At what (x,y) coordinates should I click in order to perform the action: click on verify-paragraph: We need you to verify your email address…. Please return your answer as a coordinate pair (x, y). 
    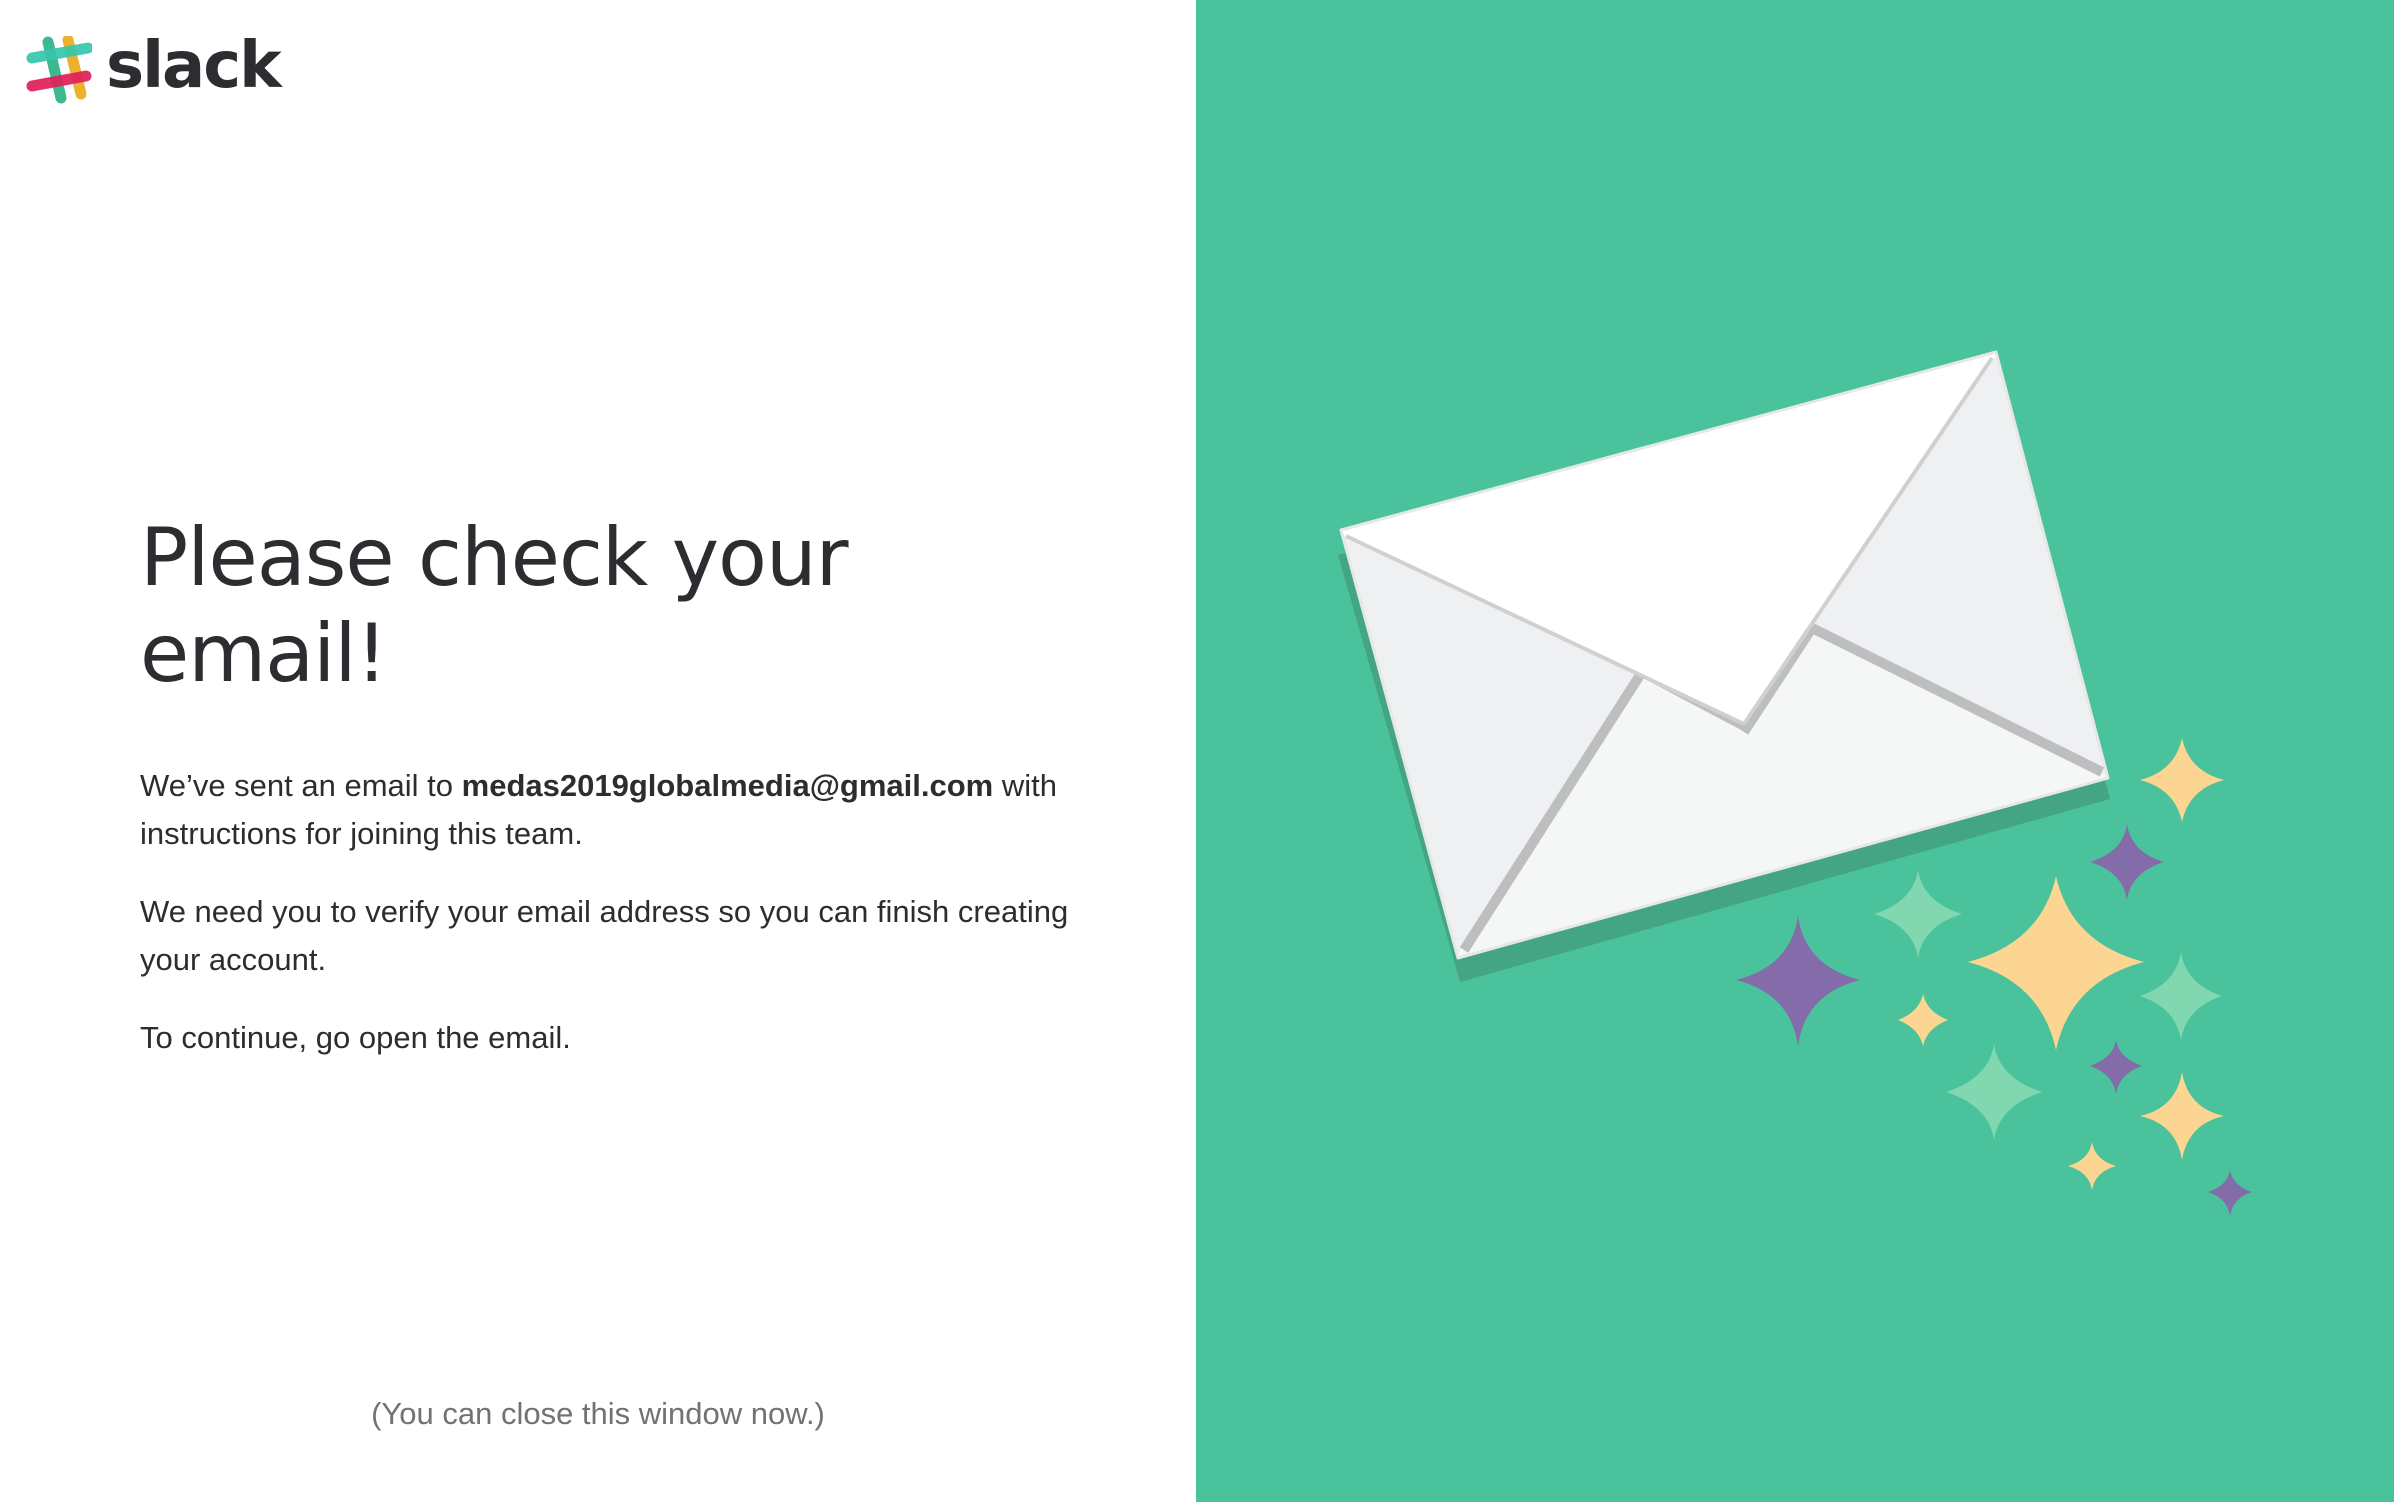
    Looking at the image, I should click on (604, 935).